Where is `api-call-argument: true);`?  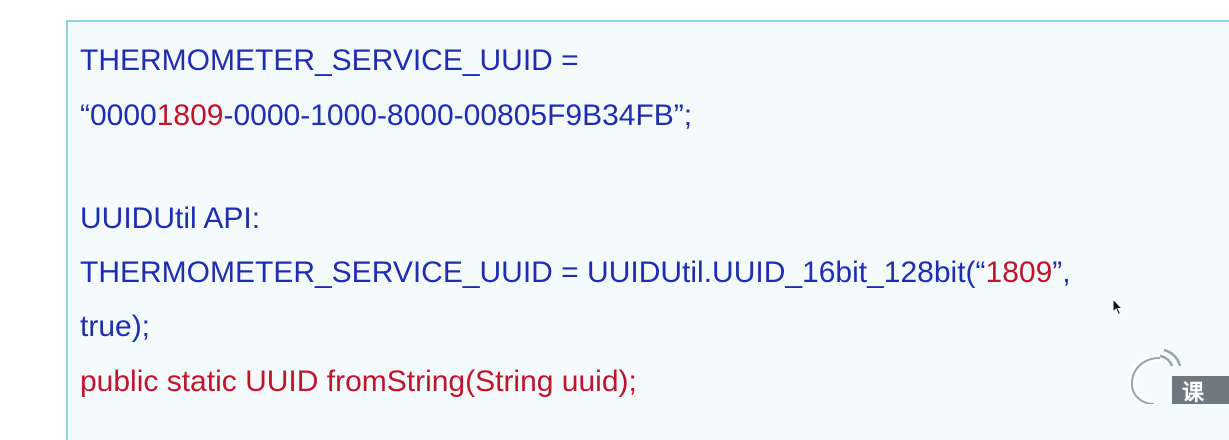 api-call-argument: true); is located at coordinates (115, 326).